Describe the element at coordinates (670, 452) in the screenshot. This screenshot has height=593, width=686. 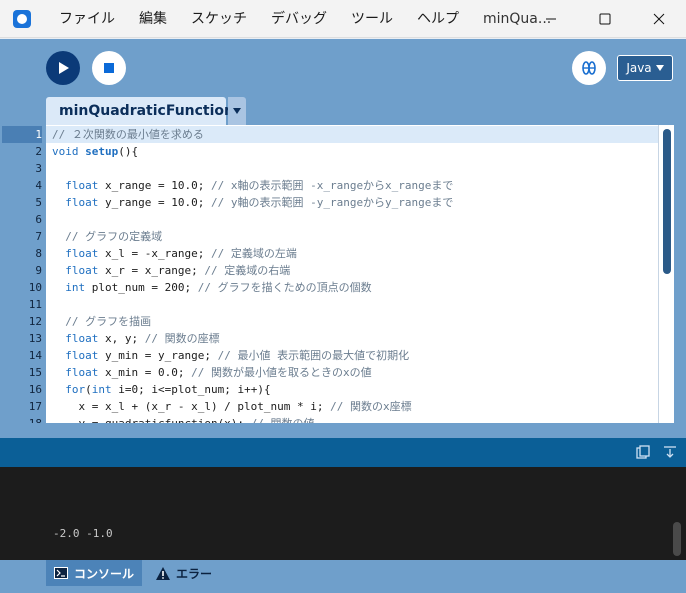
I see `clear-console-icon` at that location.